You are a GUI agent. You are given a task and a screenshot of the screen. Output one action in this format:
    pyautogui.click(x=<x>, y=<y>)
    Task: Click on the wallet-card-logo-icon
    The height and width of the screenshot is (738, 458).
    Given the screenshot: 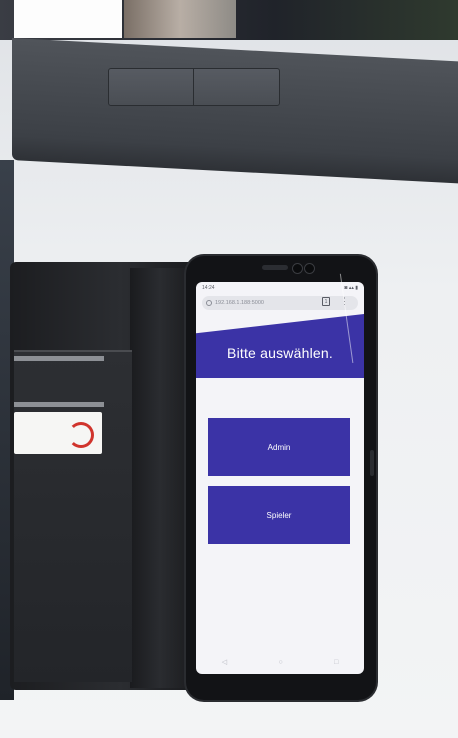 What is the action you would take?
    pyautogui.click(x=81, y=435)
    